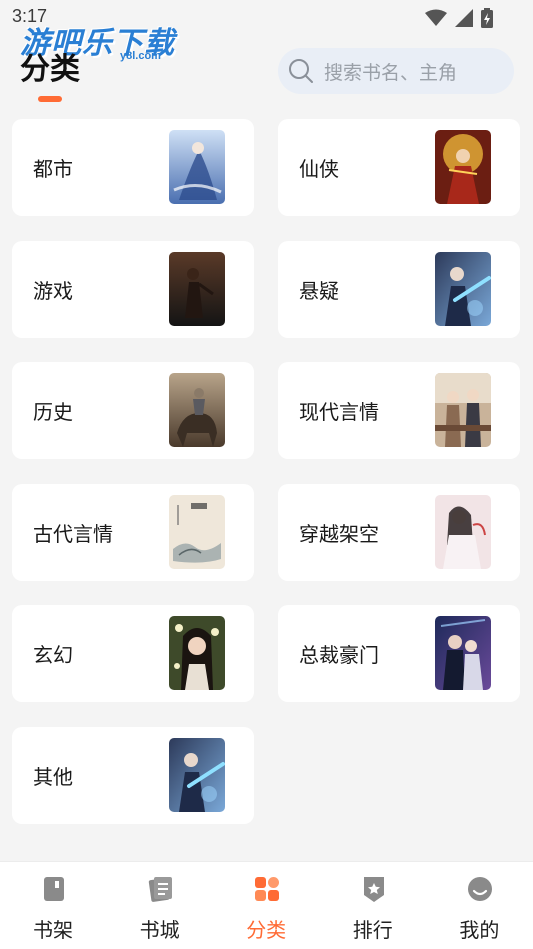 The height and width of the screenshot is (949, 533). I want to click on bottom-nav: 书架 书城 分类 排行 我的, so click(266, 905).